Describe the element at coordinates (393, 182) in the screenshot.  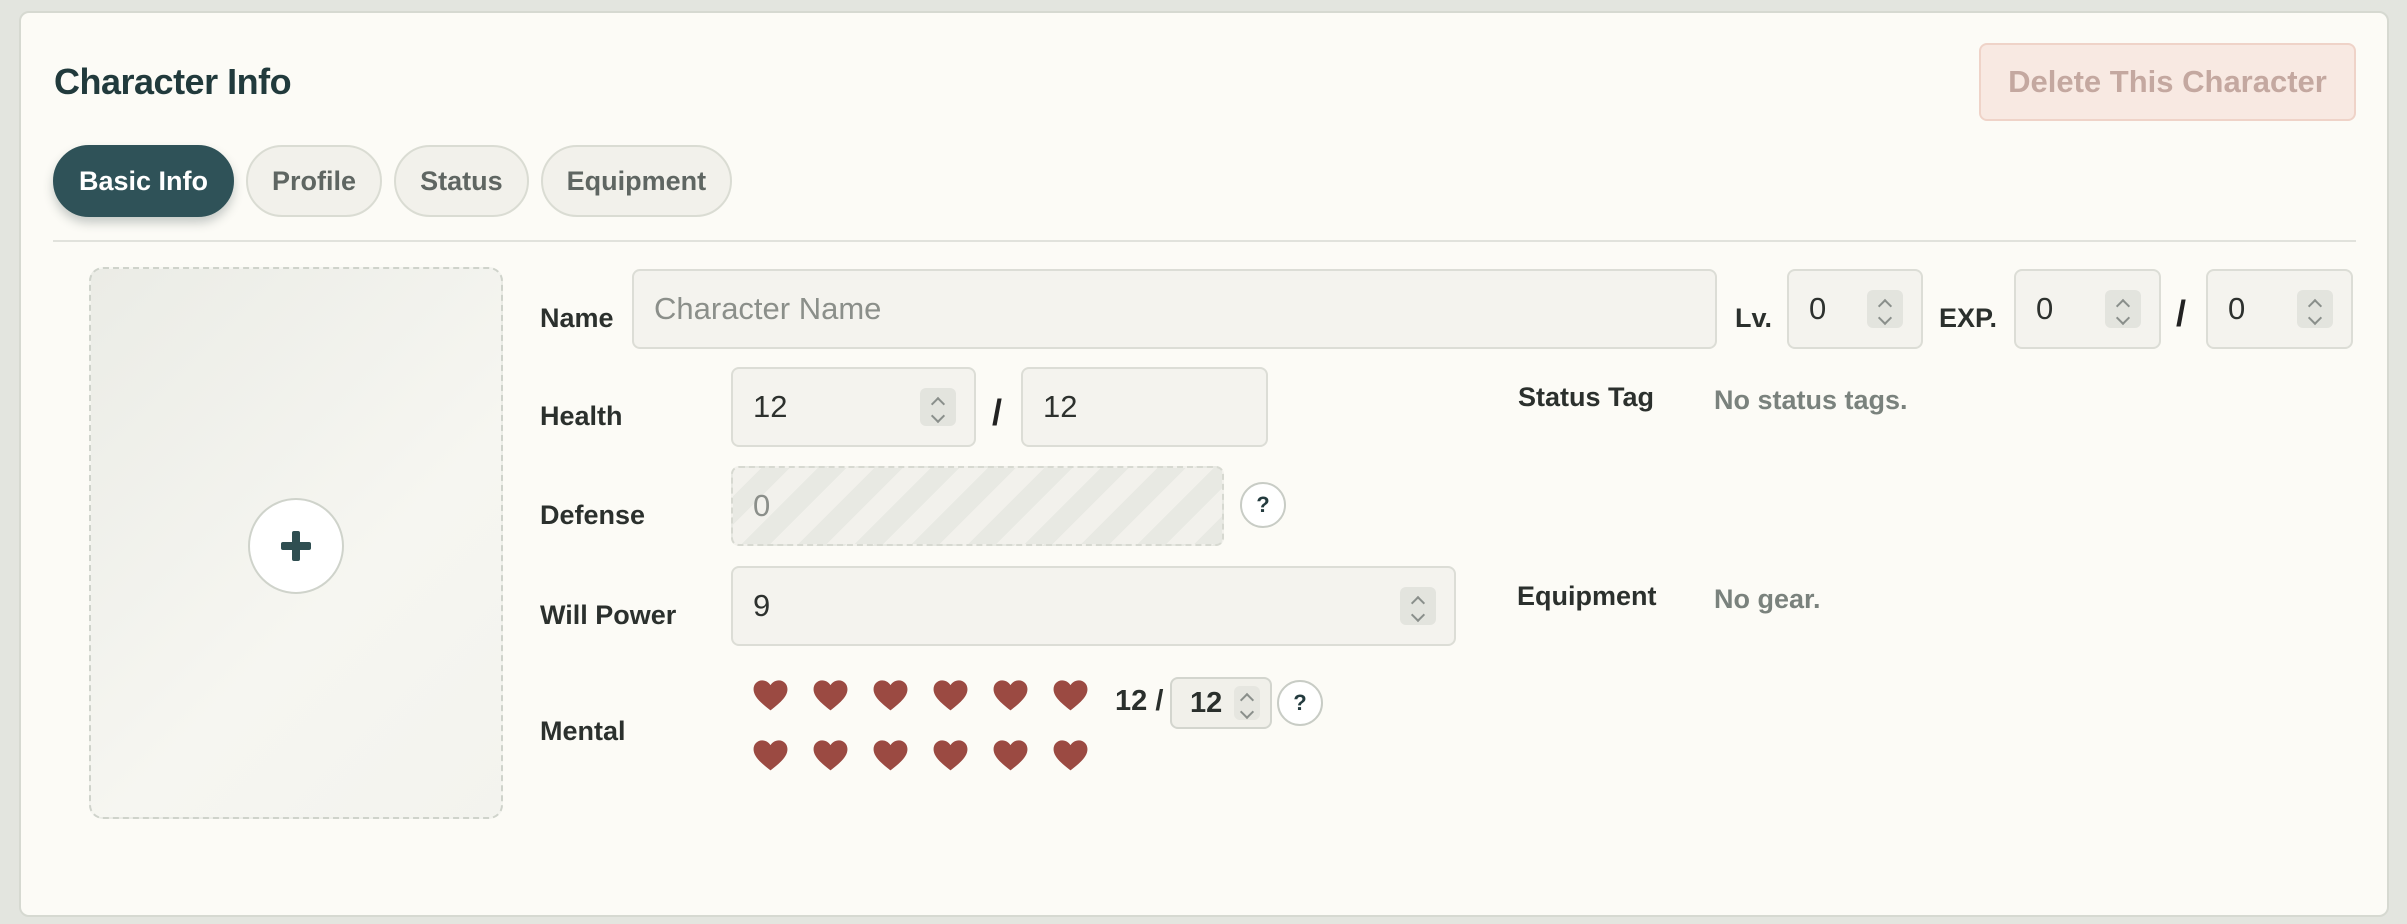
I see `tab-bar: Basic Info Profile Status Equipment` at that location.